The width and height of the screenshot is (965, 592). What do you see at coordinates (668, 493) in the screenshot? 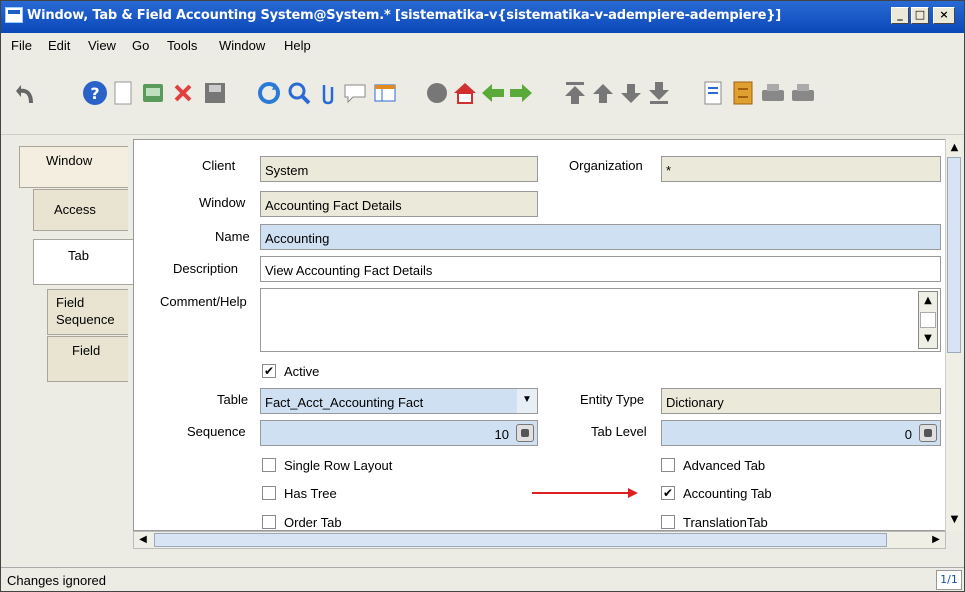
I see `accounting-tab-checkbox` at bounding box center [668, 493].